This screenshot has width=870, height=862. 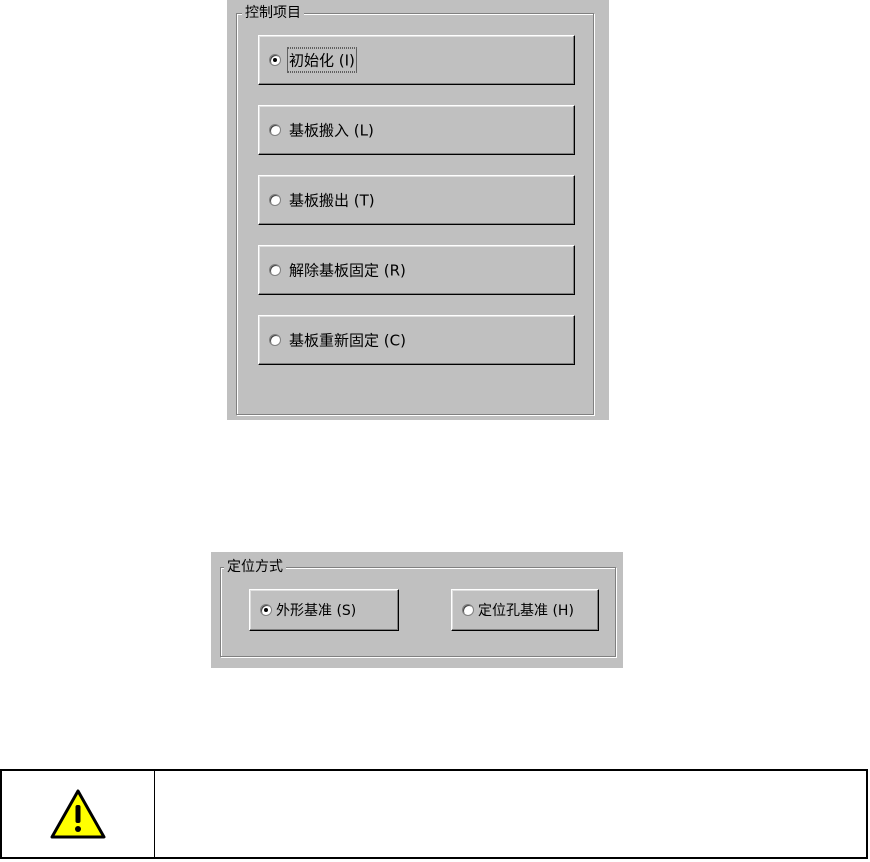 What do you see at coordinates (273, 13) in the screenshot?
I see `control-items-title: 控制项目` at bounding box center [273, 13].